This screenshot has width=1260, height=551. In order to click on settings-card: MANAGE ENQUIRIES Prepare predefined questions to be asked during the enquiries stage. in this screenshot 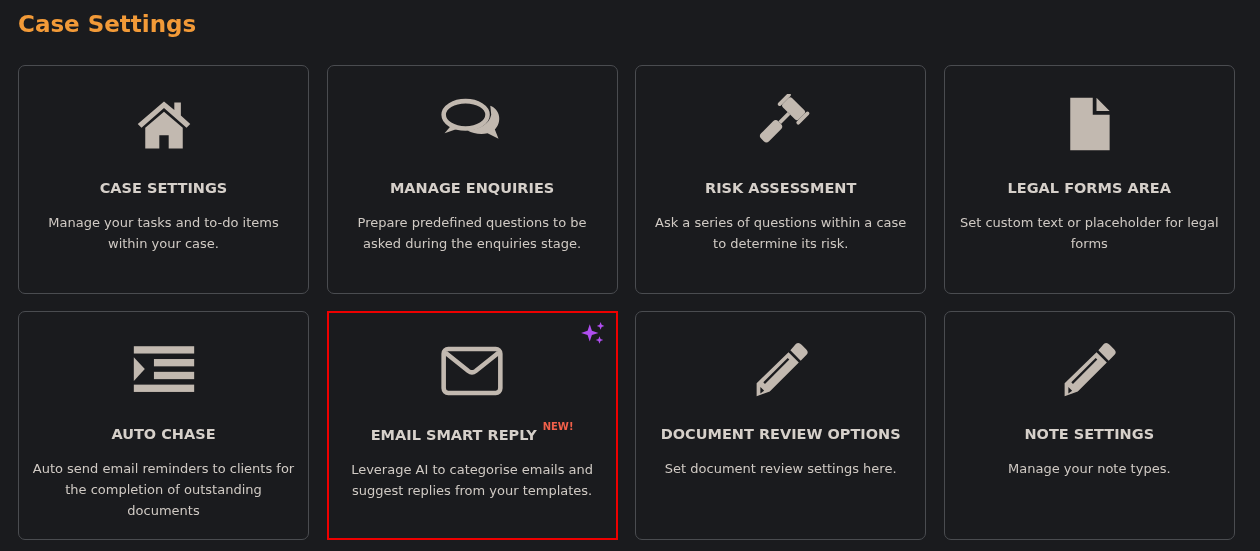, I will do `click(472, 179)`.